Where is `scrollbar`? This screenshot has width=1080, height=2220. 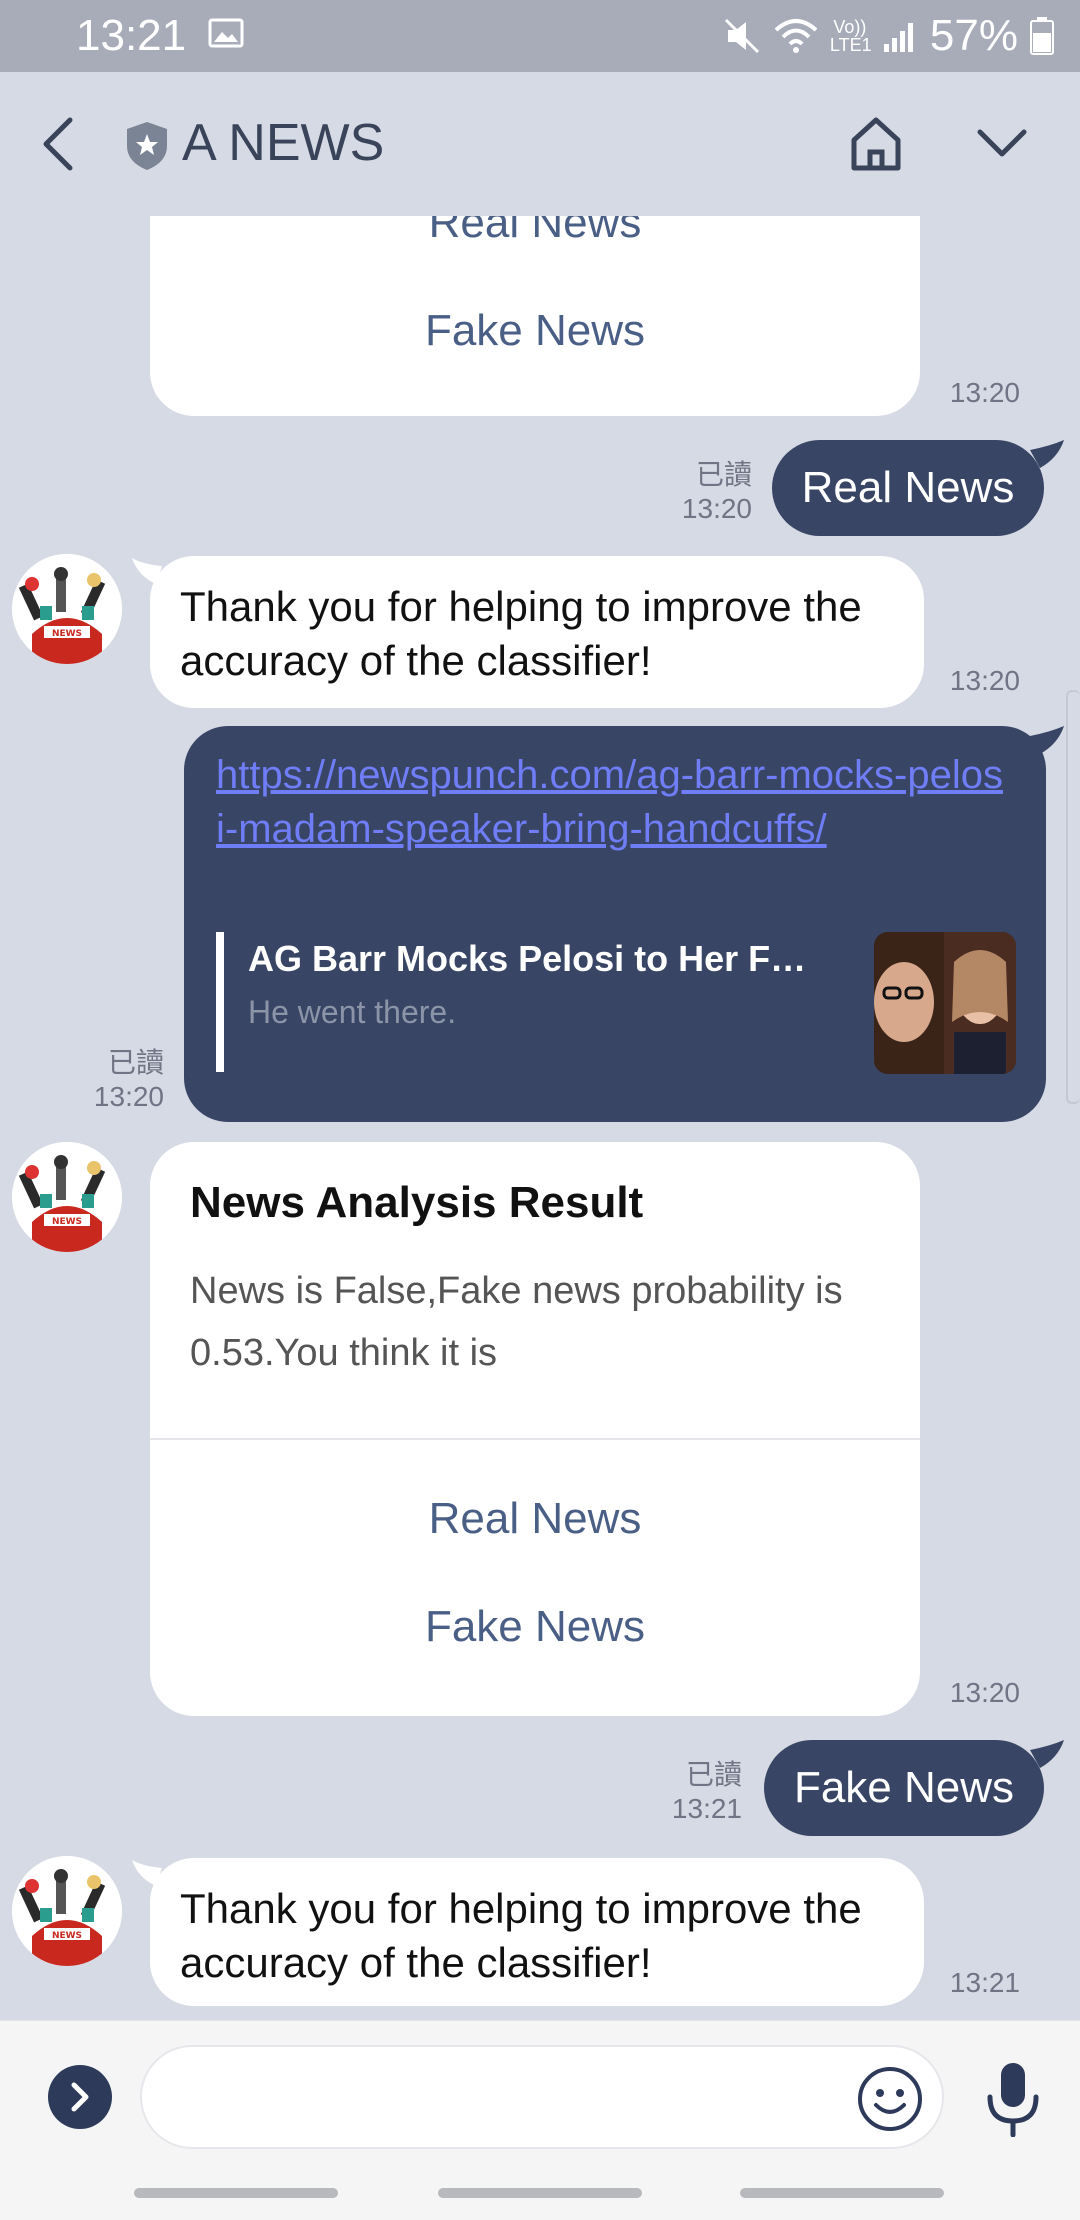 scrollbar is located at coordinates (1073, 897).